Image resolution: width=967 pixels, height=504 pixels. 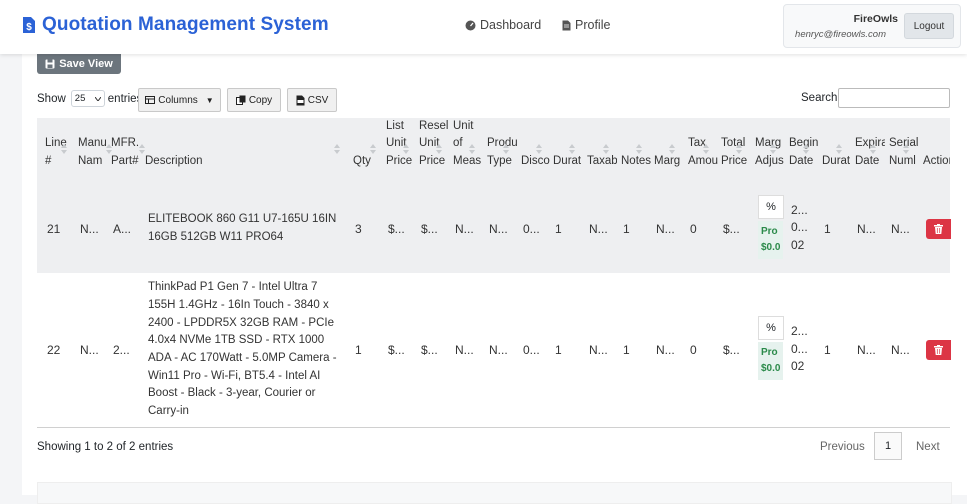 What do you see at coordinates (894, 98) in the screenshot?
I see `search-input` at bounding box center [894, 98].